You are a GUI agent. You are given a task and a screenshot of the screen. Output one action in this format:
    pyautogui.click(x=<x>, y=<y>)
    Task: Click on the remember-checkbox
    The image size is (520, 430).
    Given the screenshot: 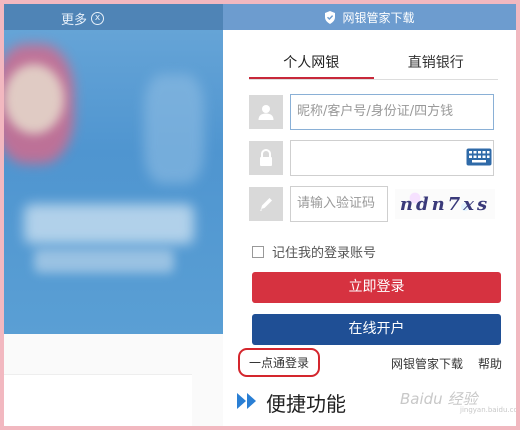 What is the action you would take?
    pyautogui.click(x=258, y=251)
    